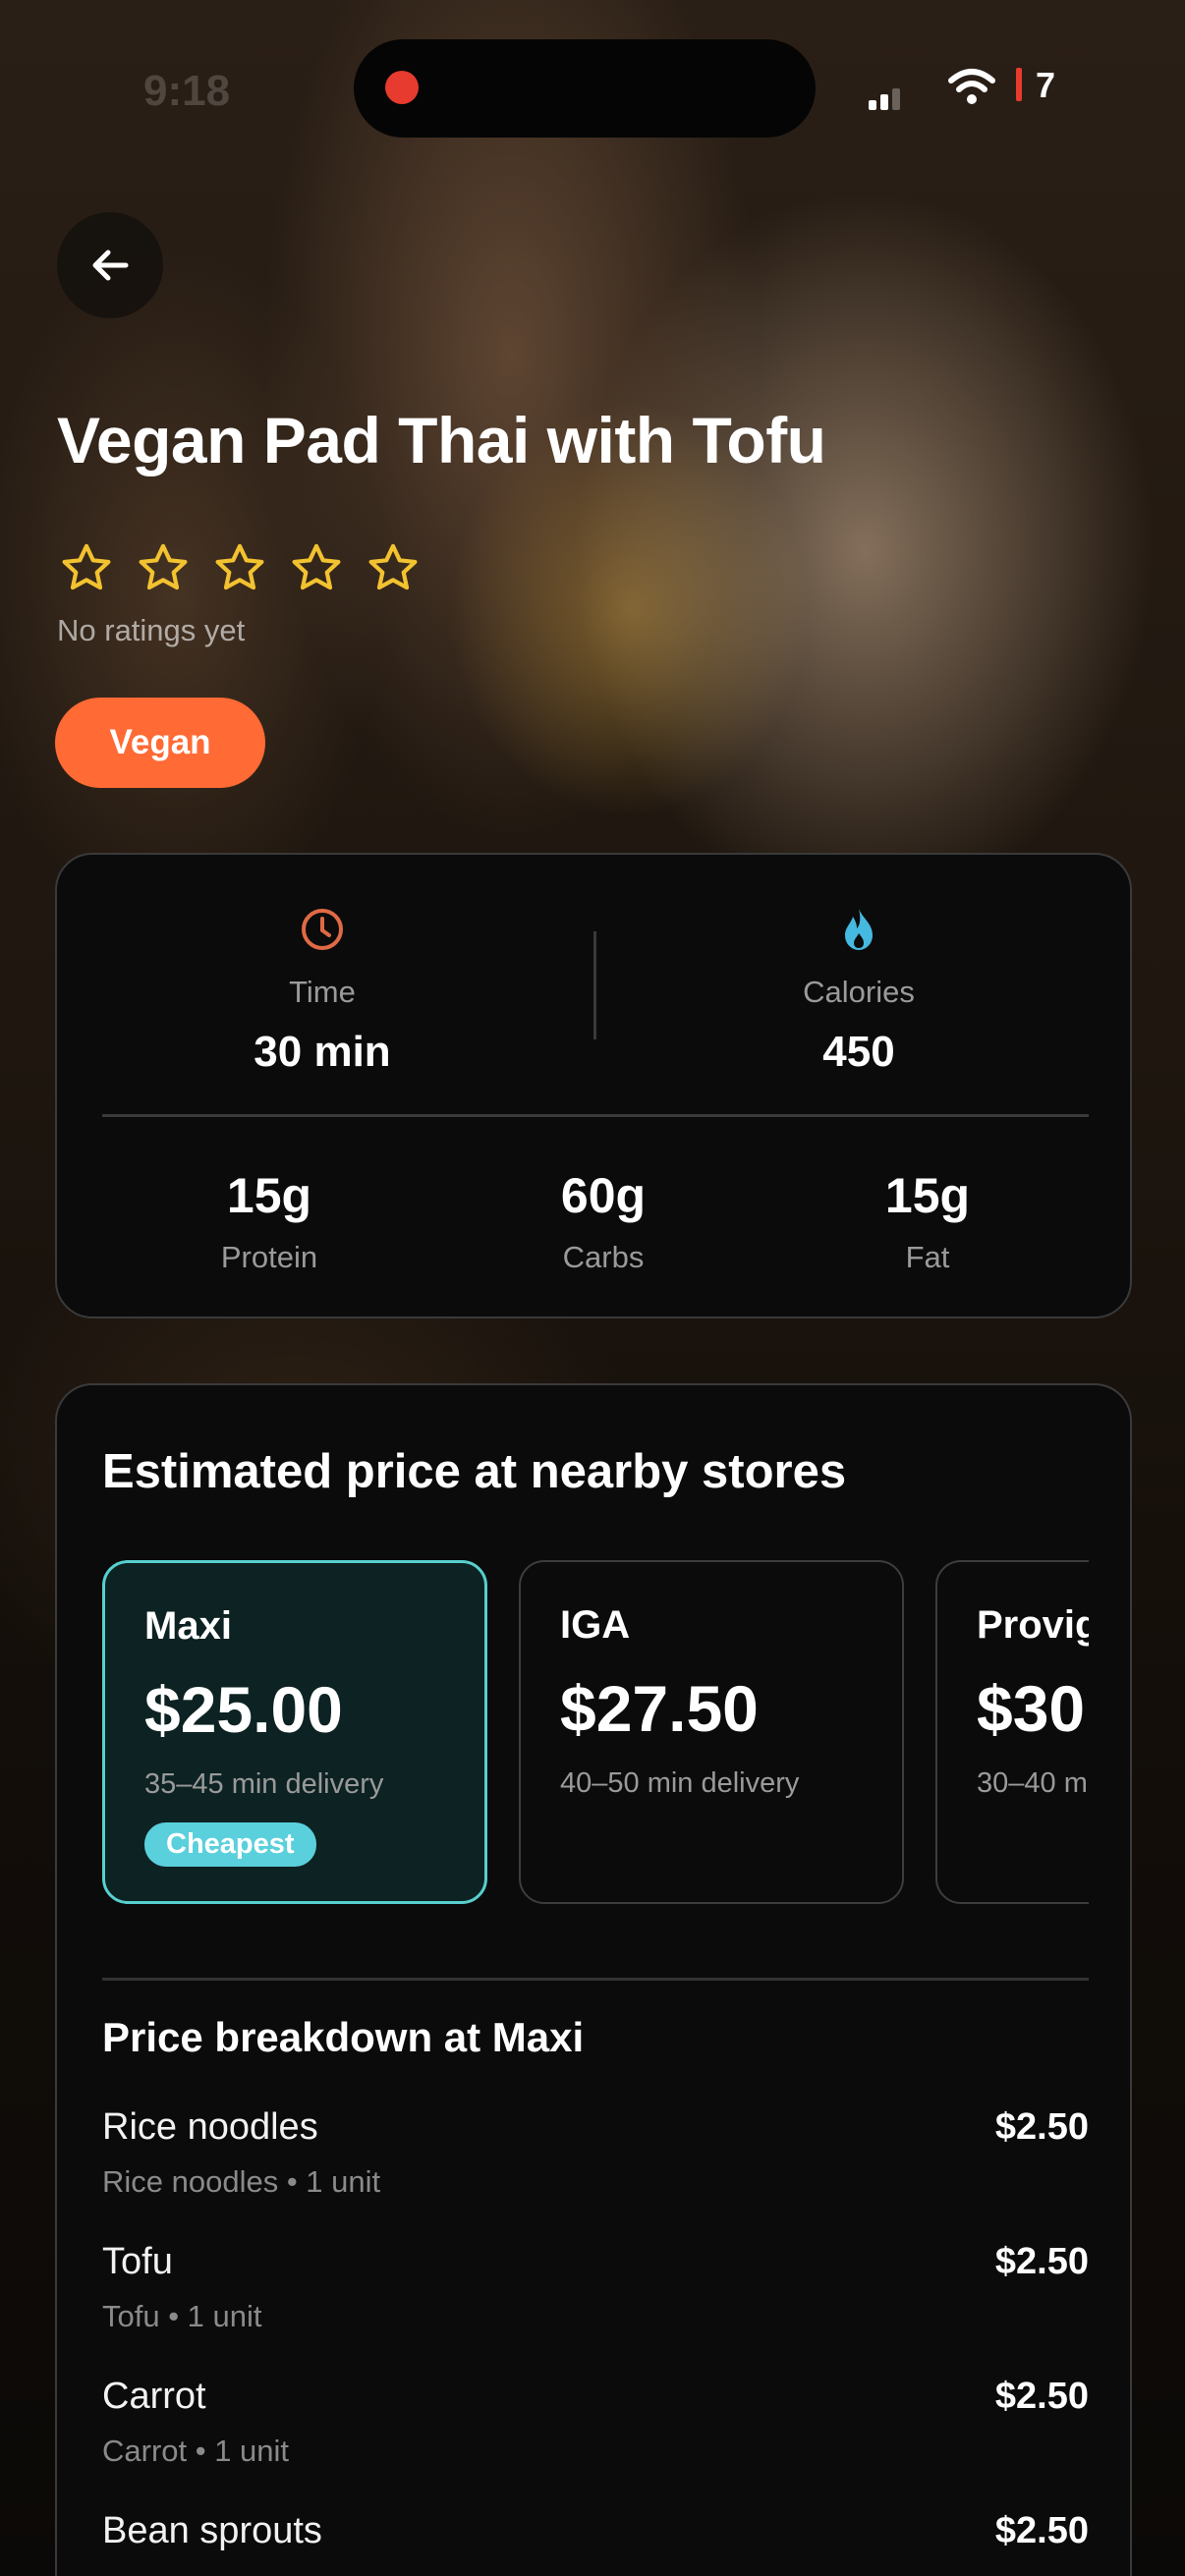 The image size is (1185, 2576). I want to click on clock-icon, so click(322, 929).